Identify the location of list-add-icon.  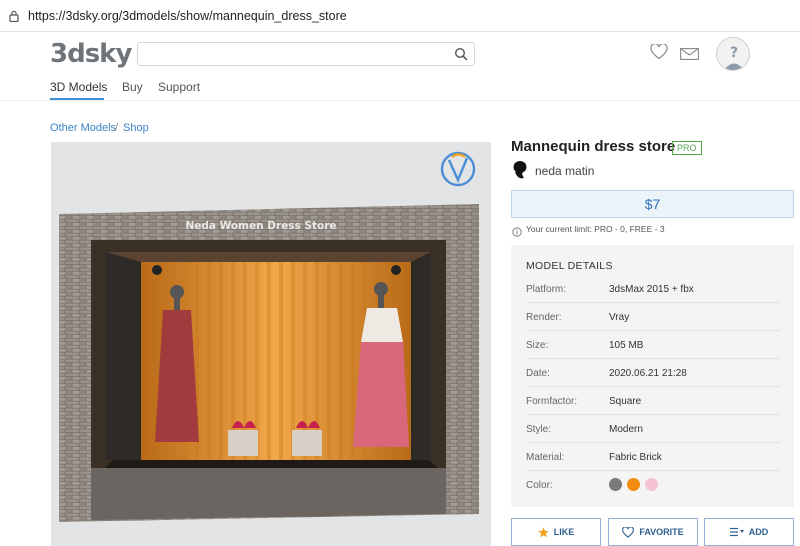
(736, 532).